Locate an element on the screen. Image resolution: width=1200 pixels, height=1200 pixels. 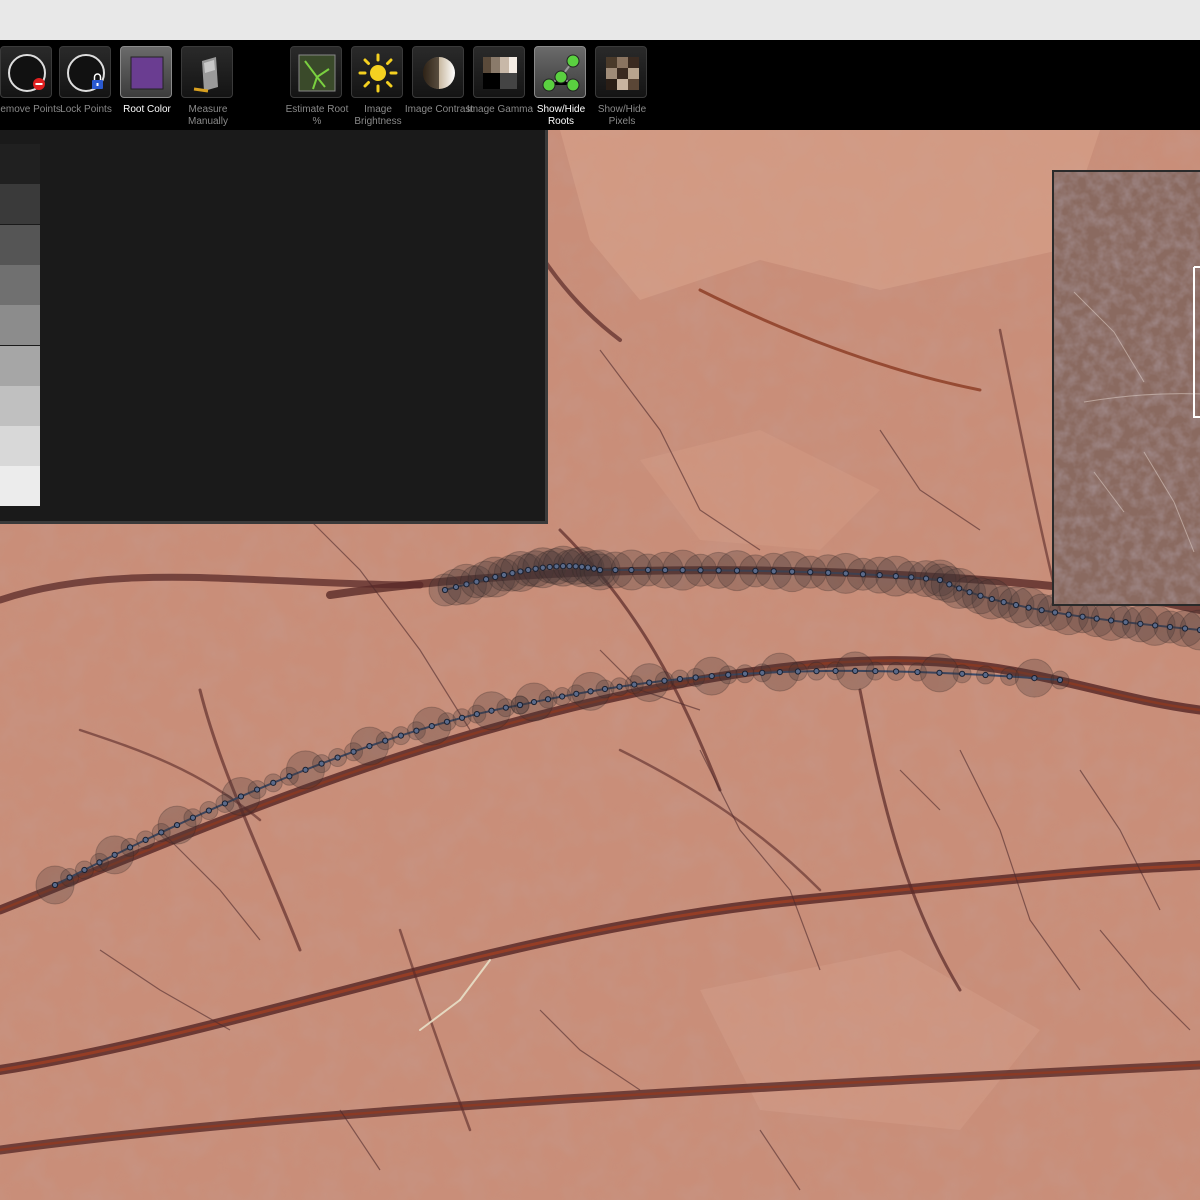
image-contrast-button is located at coordinates (438, 72).